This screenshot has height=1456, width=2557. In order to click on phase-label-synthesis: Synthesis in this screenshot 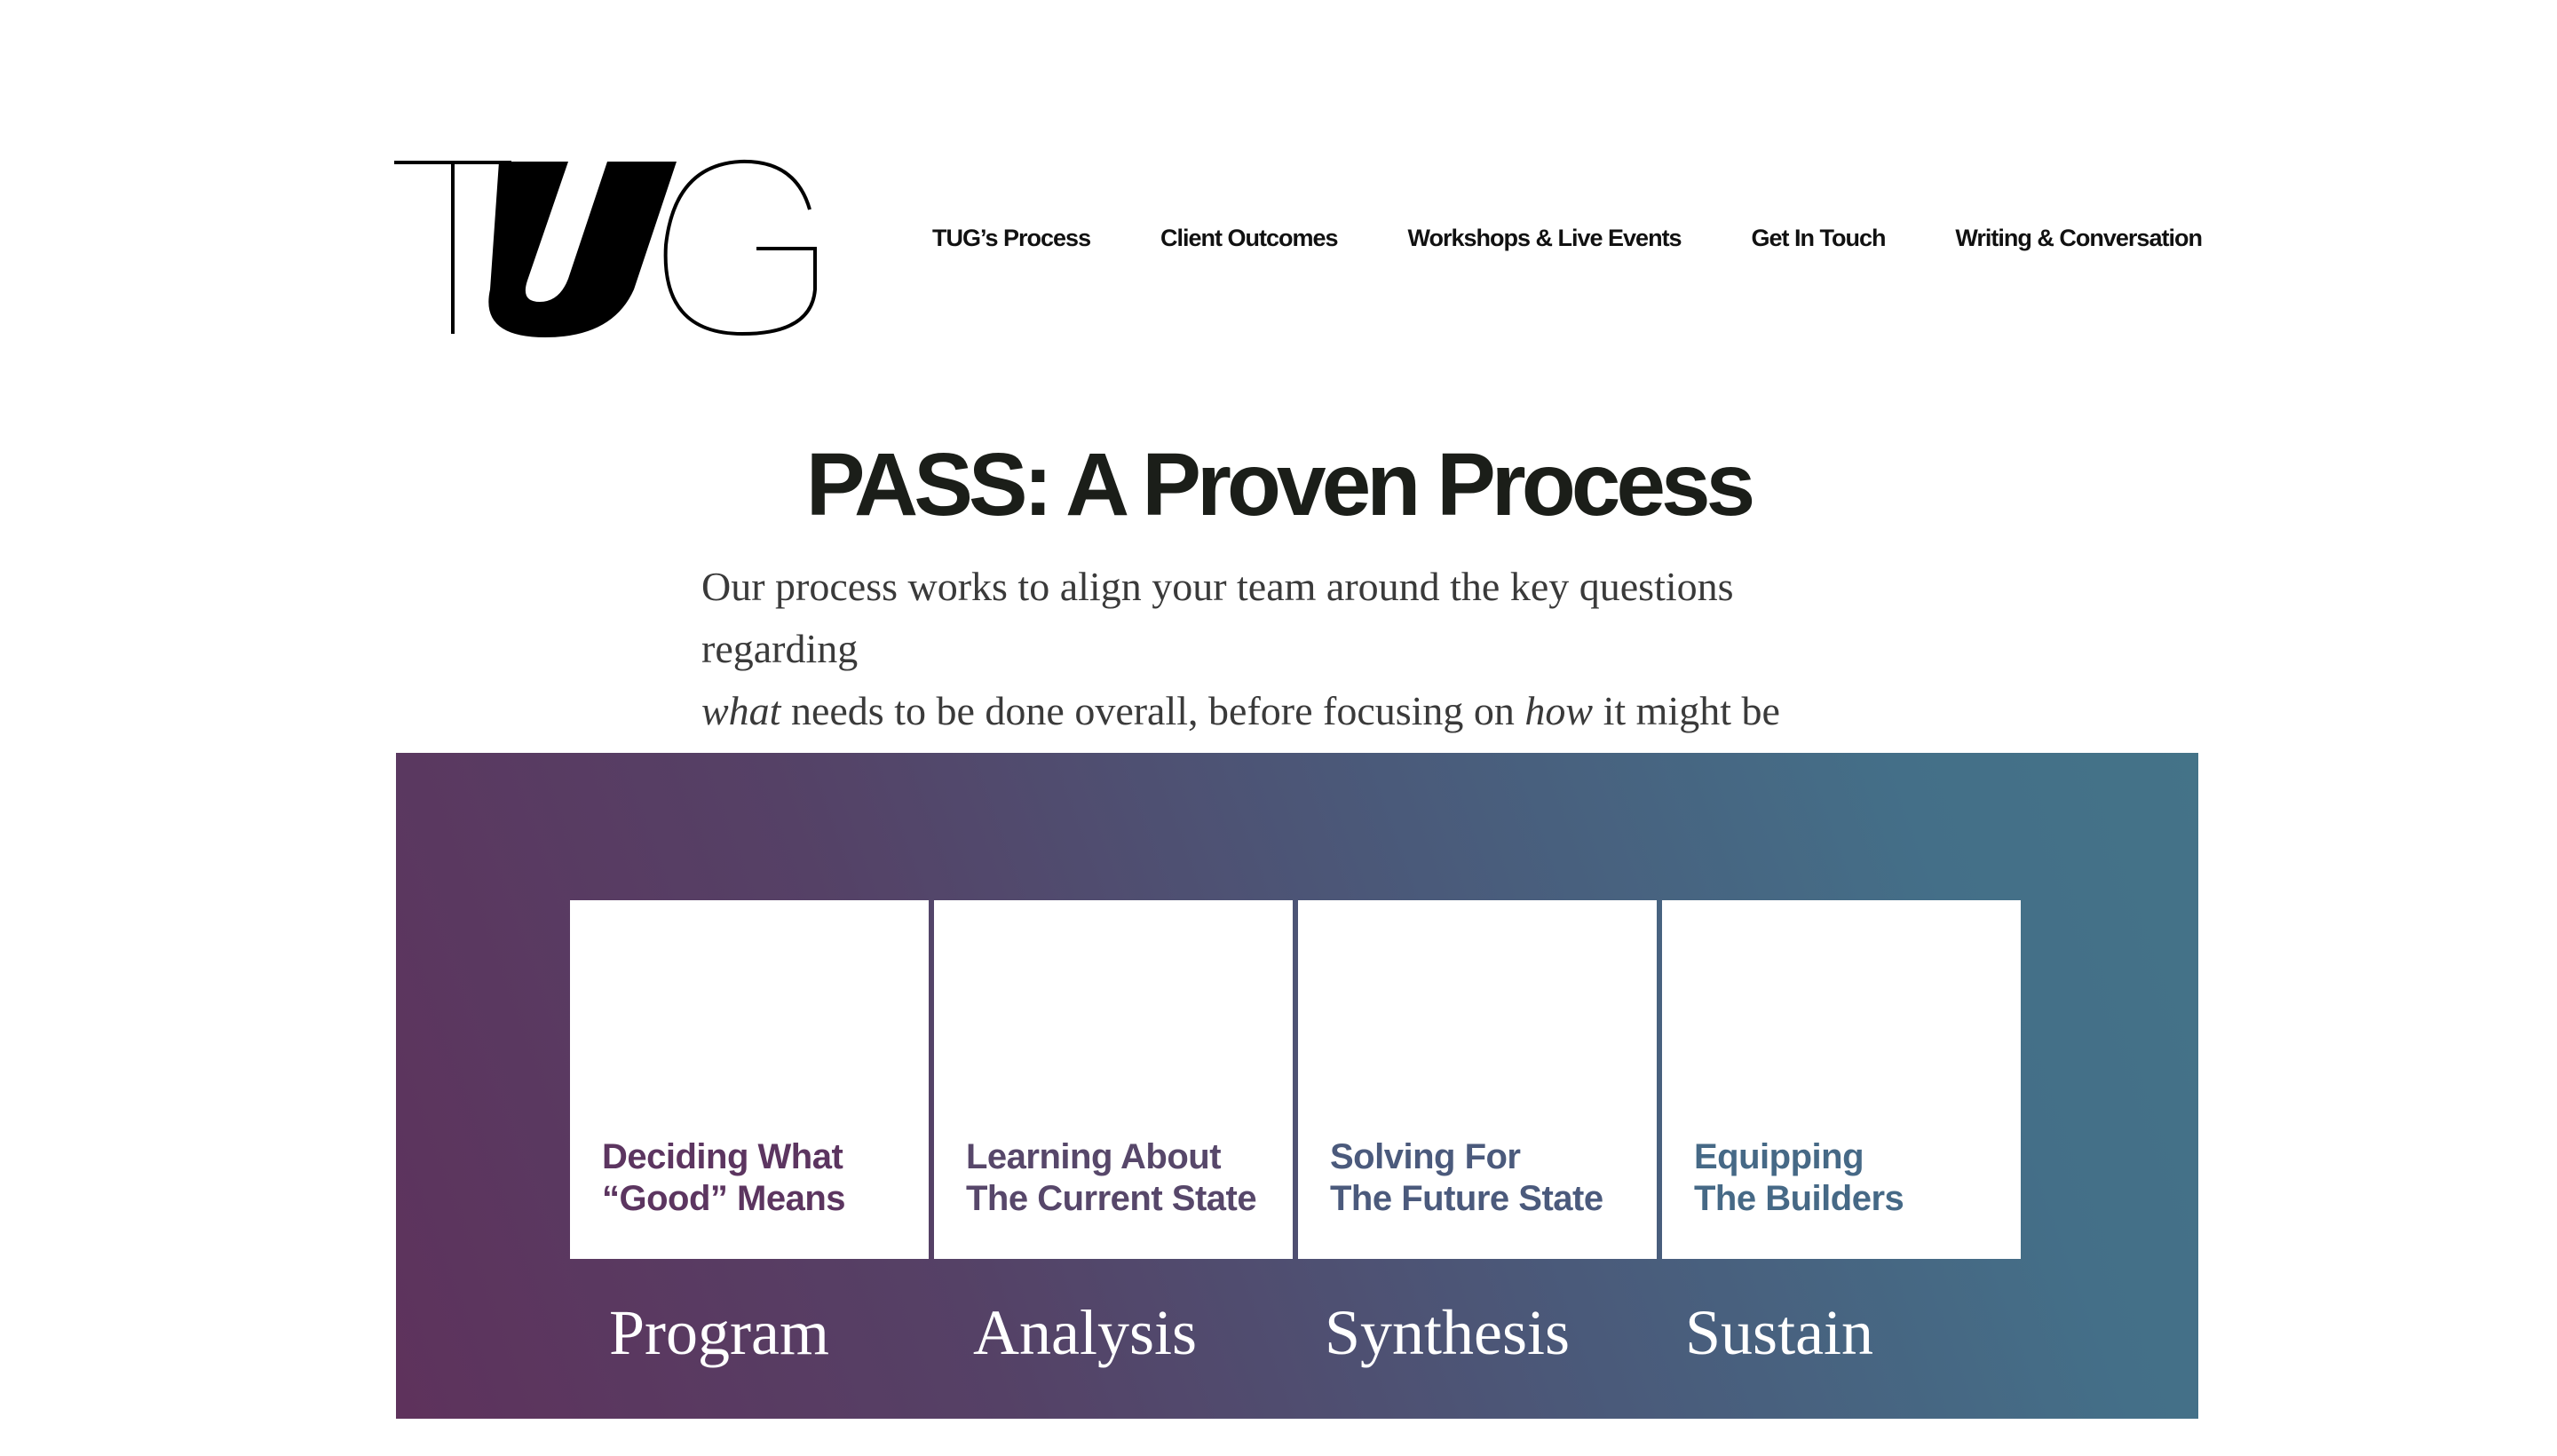, I will do `click(1448, 1332)`.